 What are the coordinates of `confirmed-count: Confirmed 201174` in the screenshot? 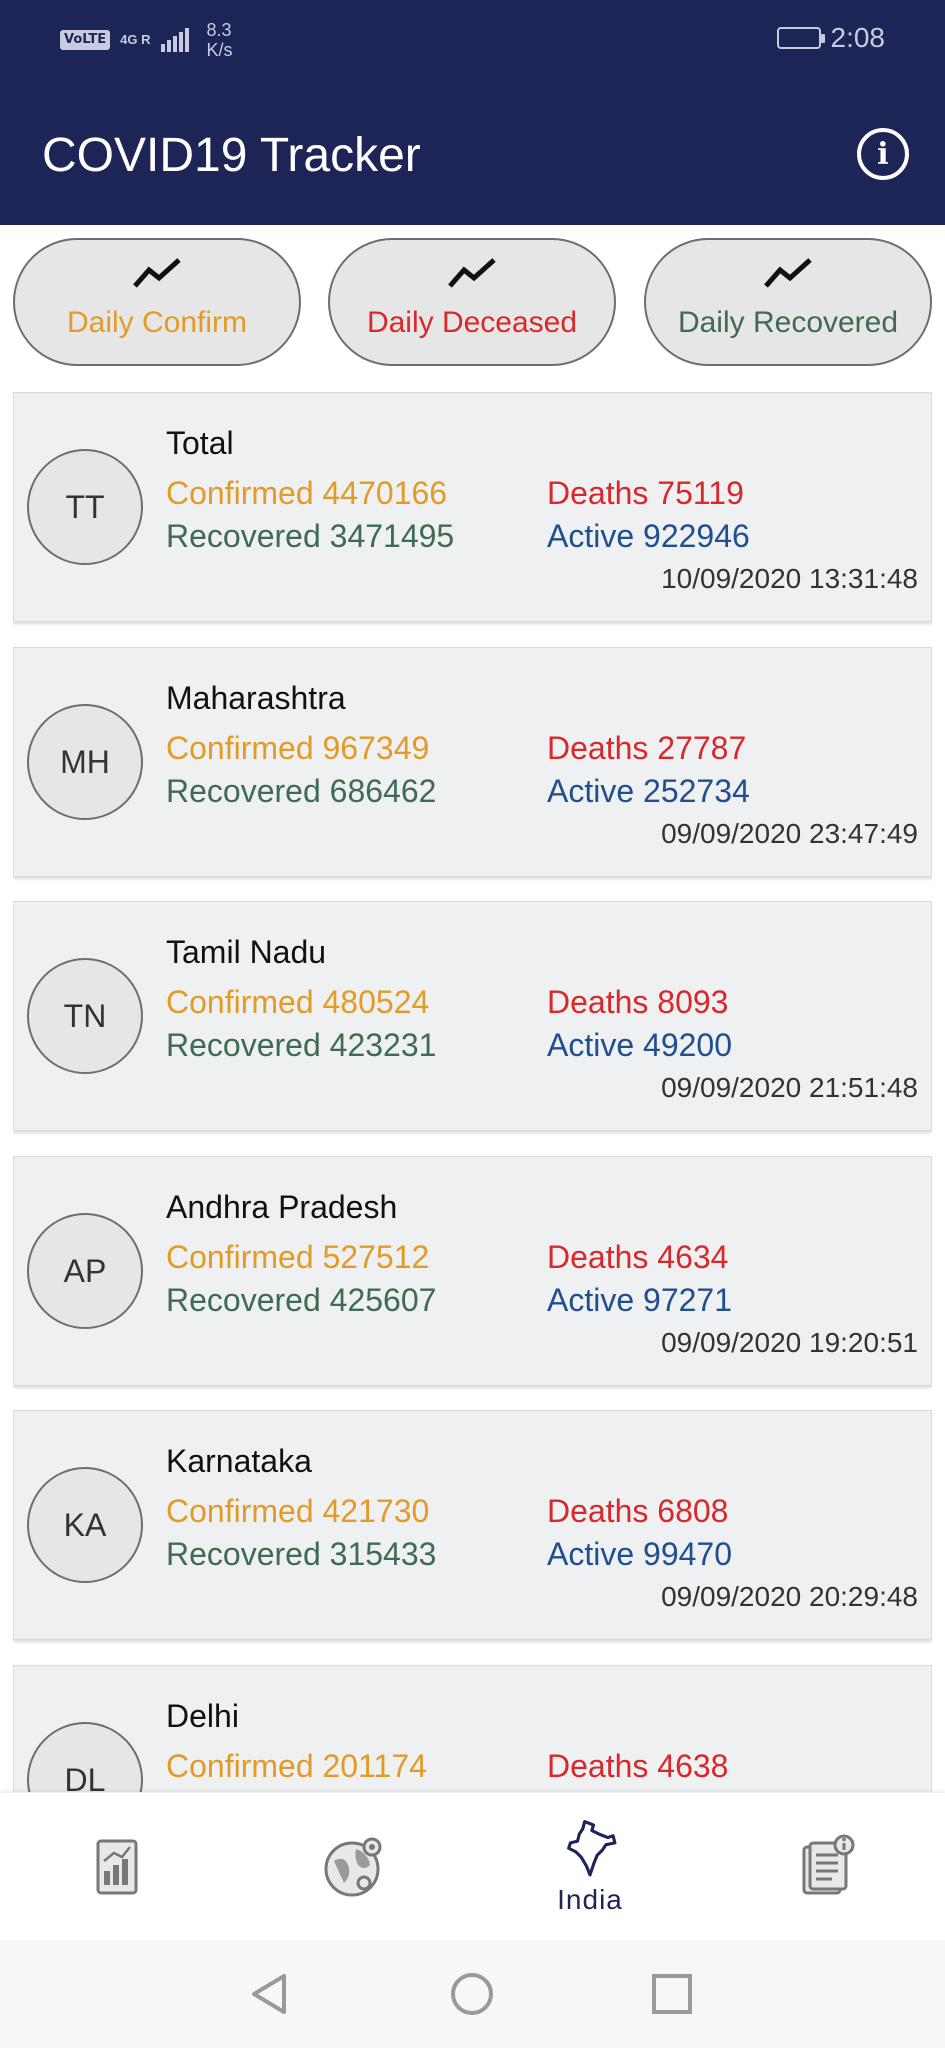 It's located at (296, 1766).